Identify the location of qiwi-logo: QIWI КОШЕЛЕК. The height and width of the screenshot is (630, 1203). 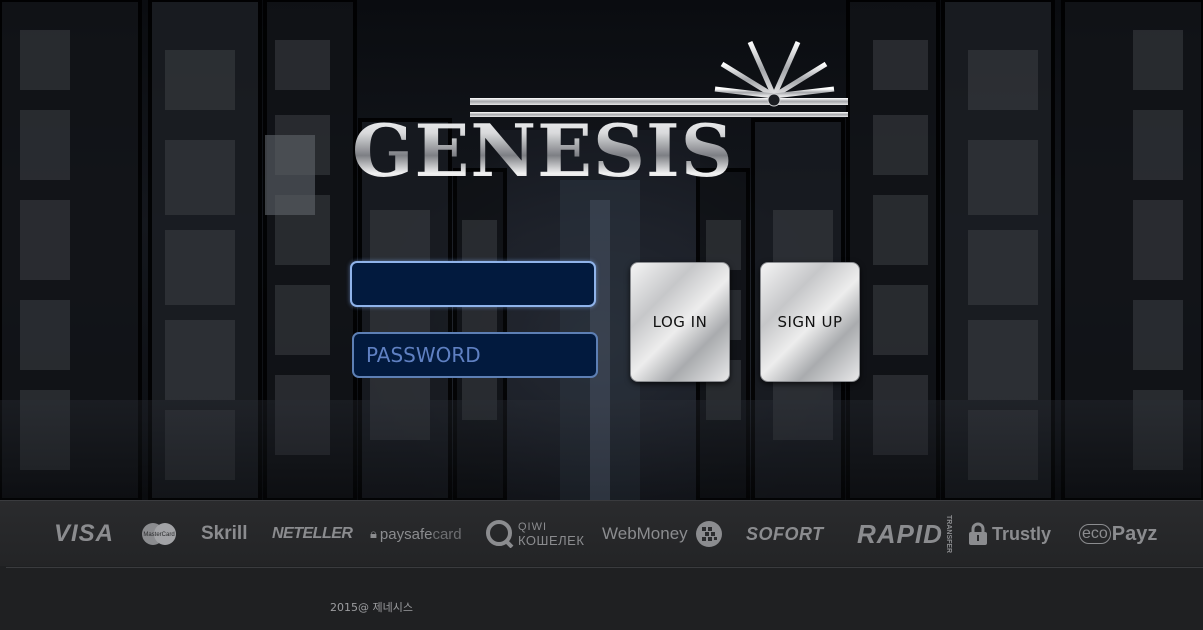
(535, 534).